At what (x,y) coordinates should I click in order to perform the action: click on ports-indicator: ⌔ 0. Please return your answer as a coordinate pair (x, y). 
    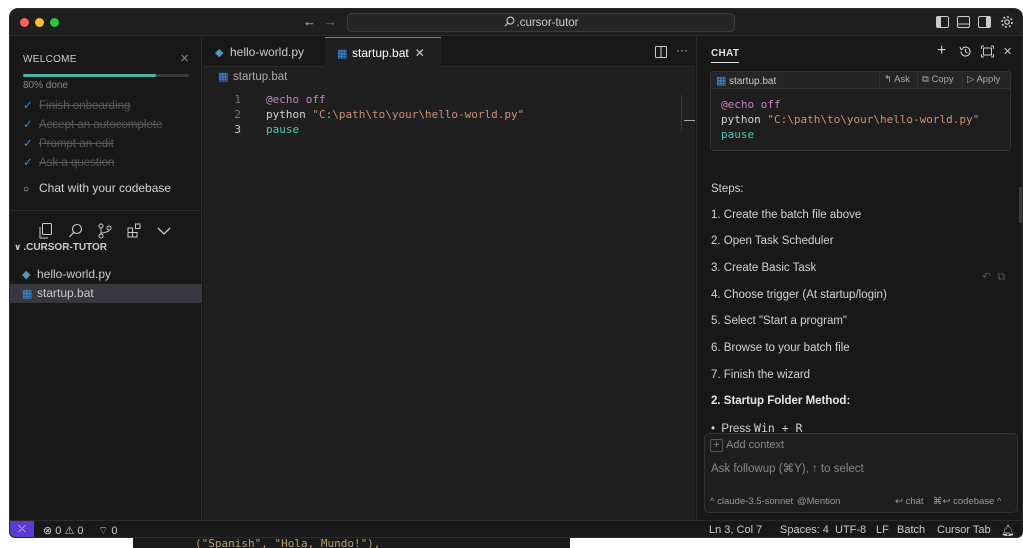
    Looking at the image, I should click on (108, 530).